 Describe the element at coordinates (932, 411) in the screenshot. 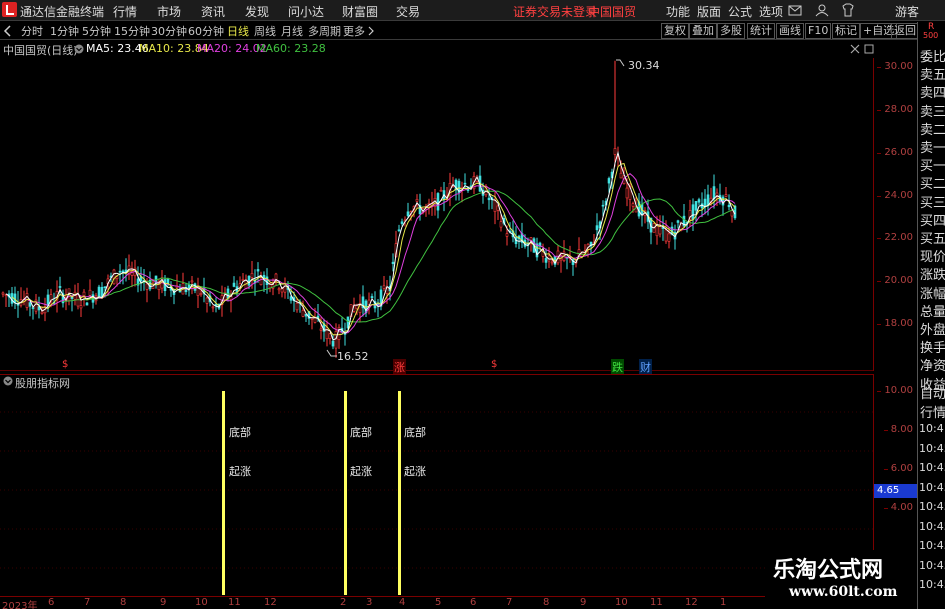

I see `side-panel-item: 行情` at that location.